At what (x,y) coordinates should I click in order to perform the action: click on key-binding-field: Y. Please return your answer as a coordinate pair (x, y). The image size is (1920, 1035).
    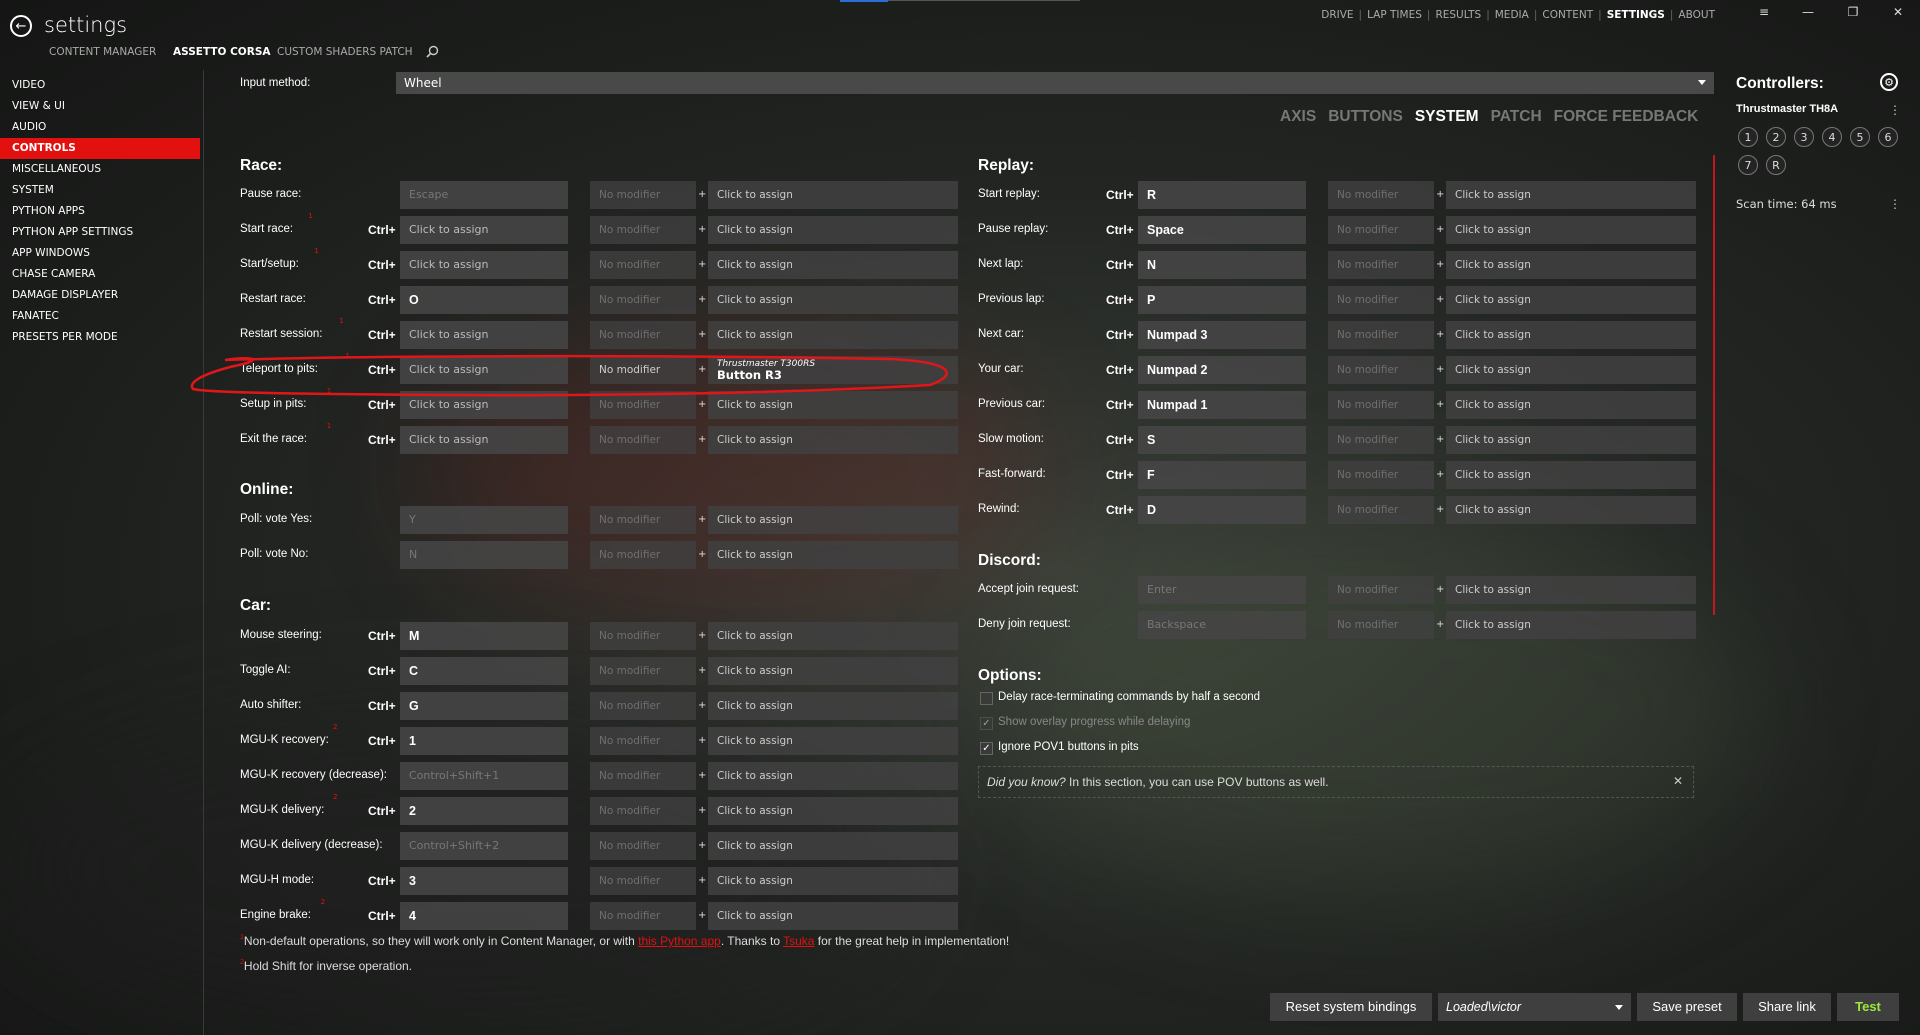
    Looking at the image, I should click on (484, 520).